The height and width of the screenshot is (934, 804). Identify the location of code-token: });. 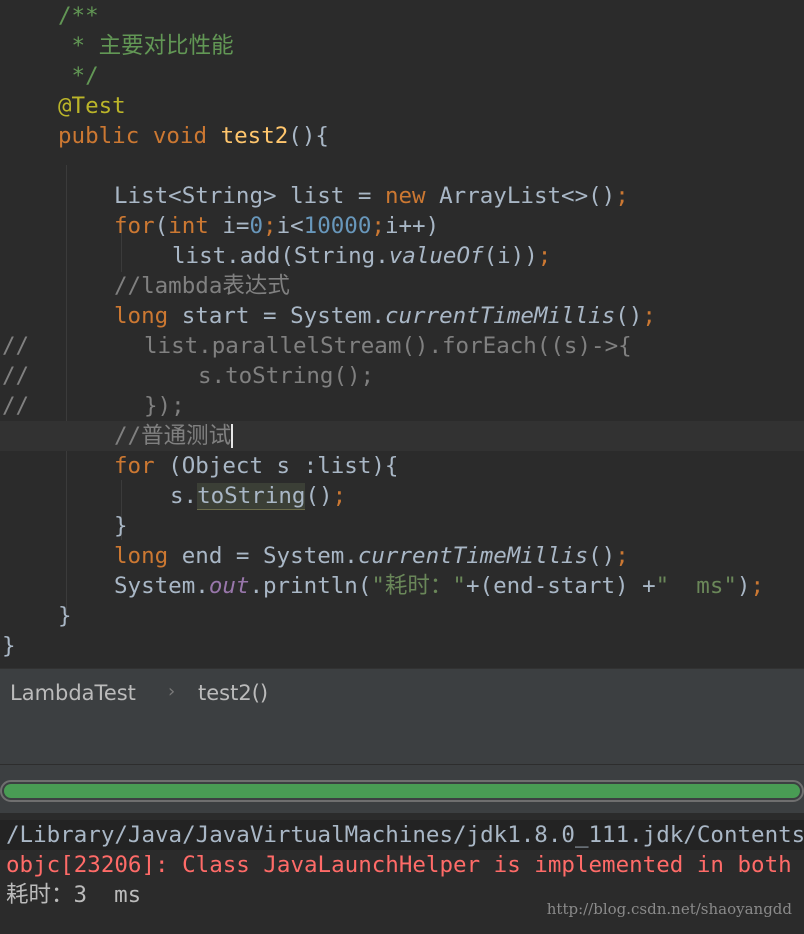
(164, 406).